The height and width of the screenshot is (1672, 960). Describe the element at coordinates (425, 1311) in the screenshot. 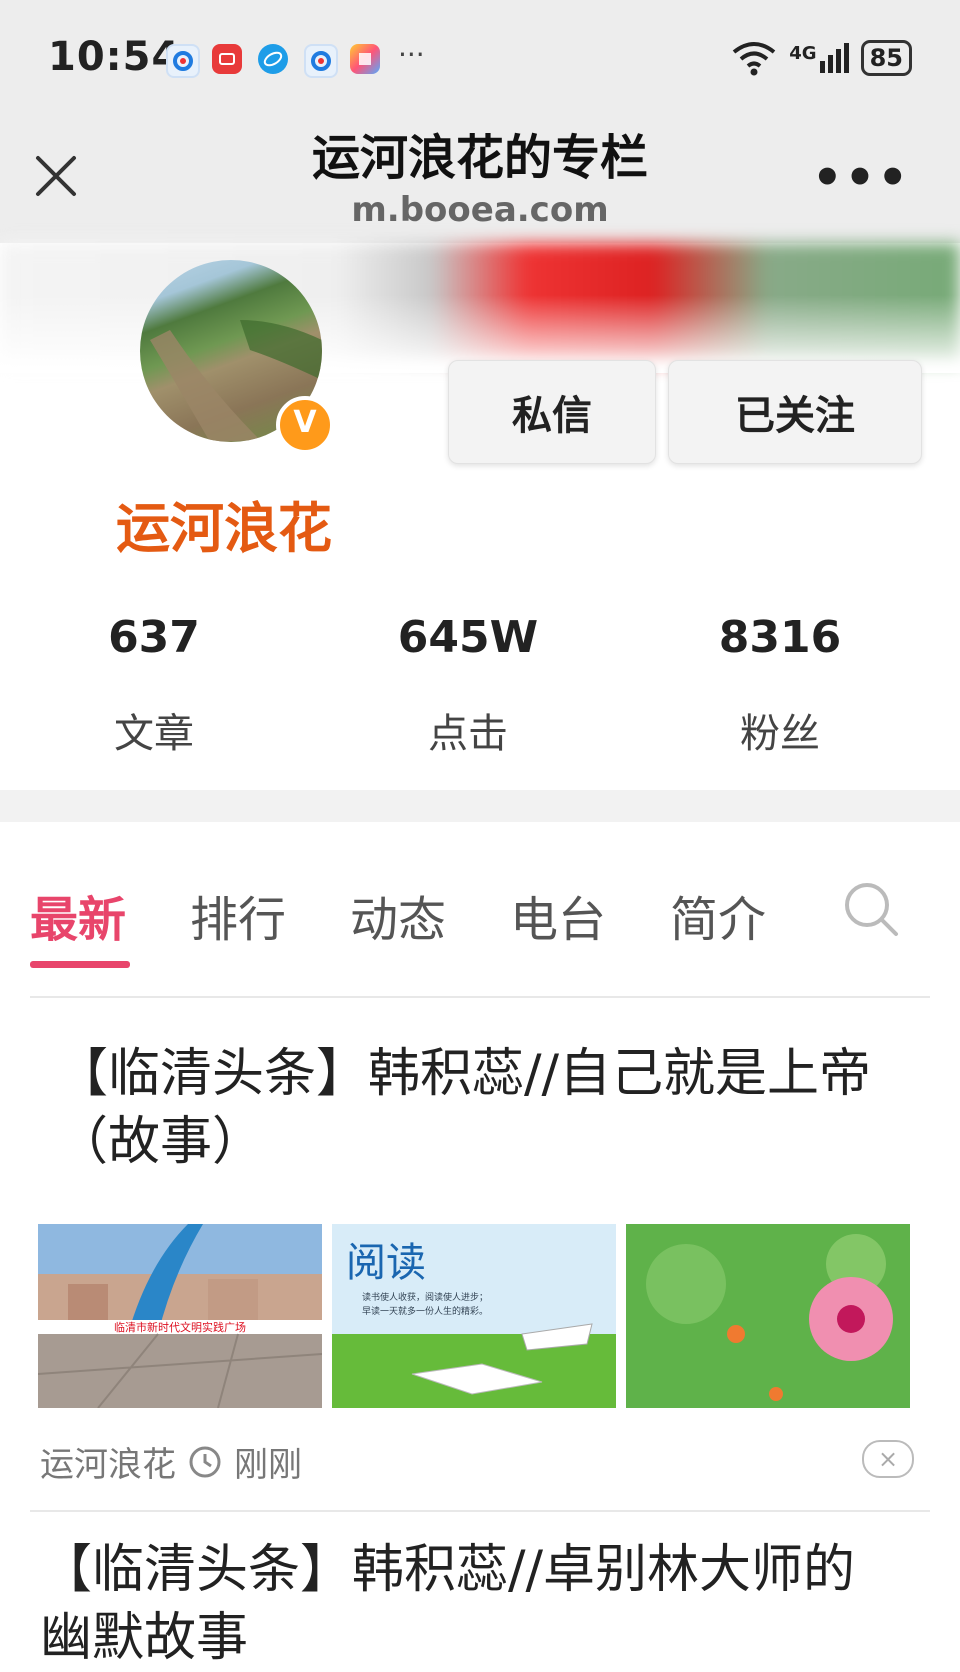

I see `thumbnail-reading-line: 早读一天就多一份人生的精彩。` at that location.